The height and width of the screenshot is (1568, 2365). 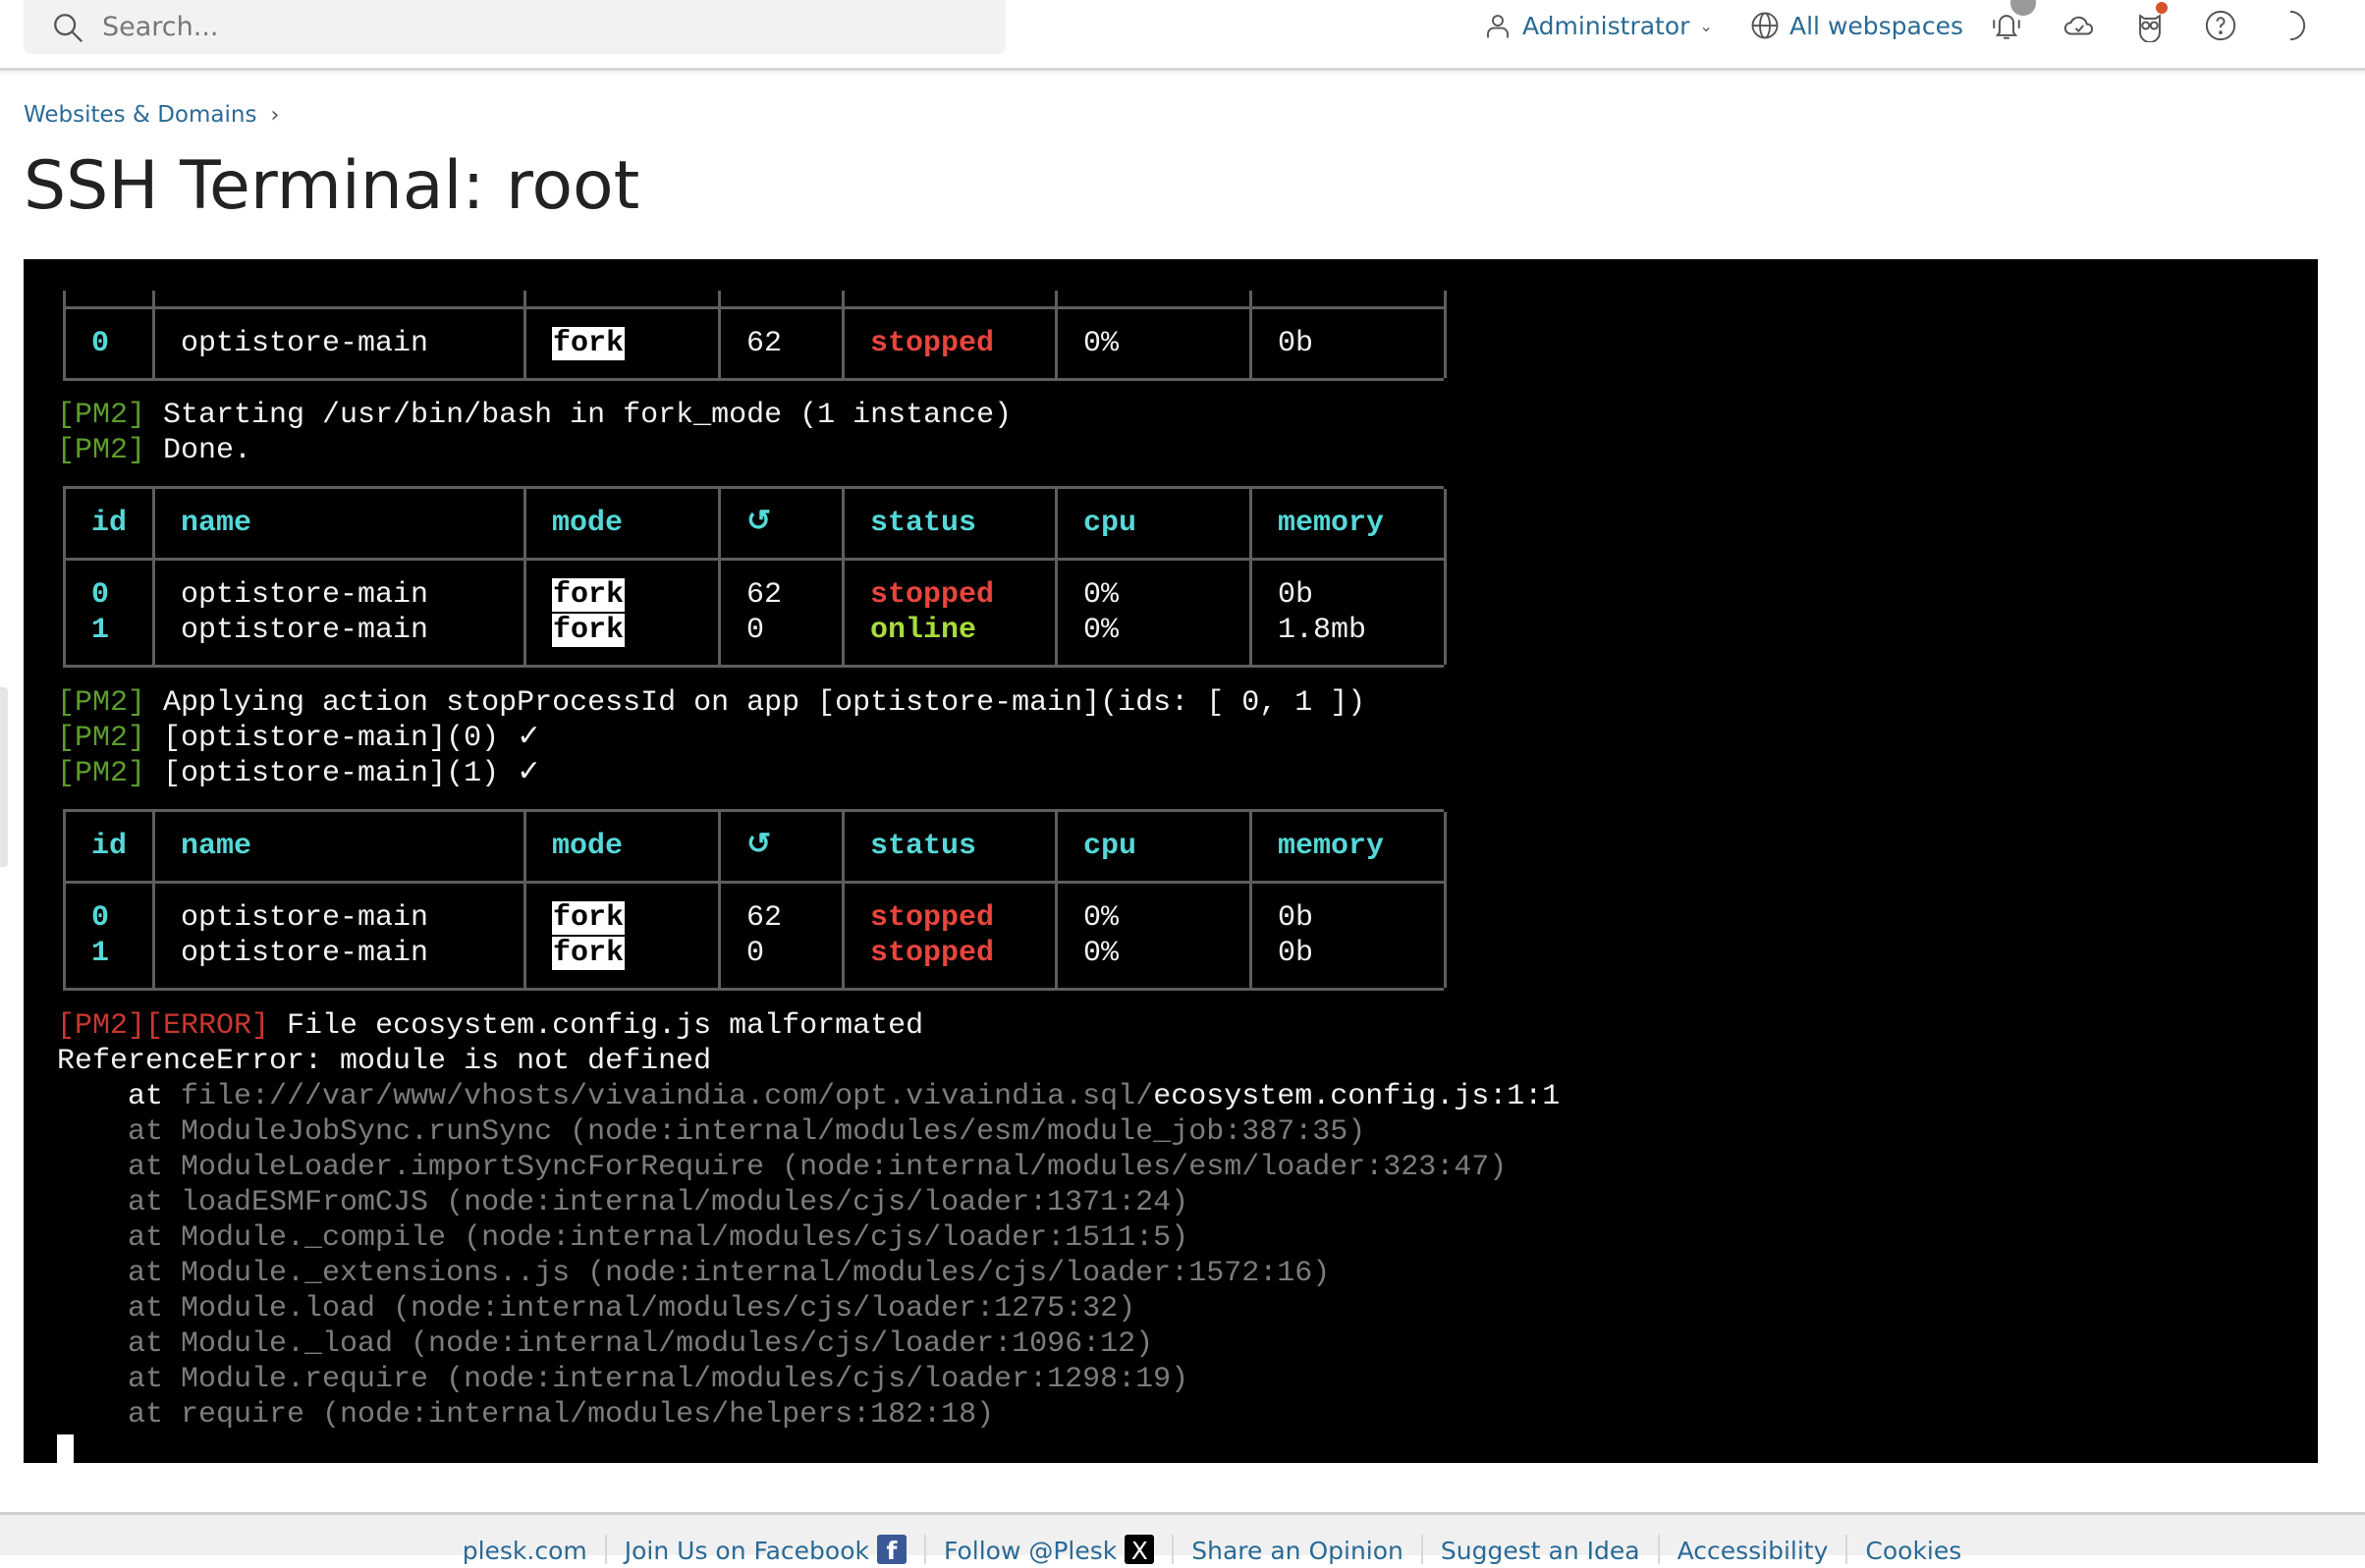 I want to click on dark-mode-button, so click(x=2290, y=25).